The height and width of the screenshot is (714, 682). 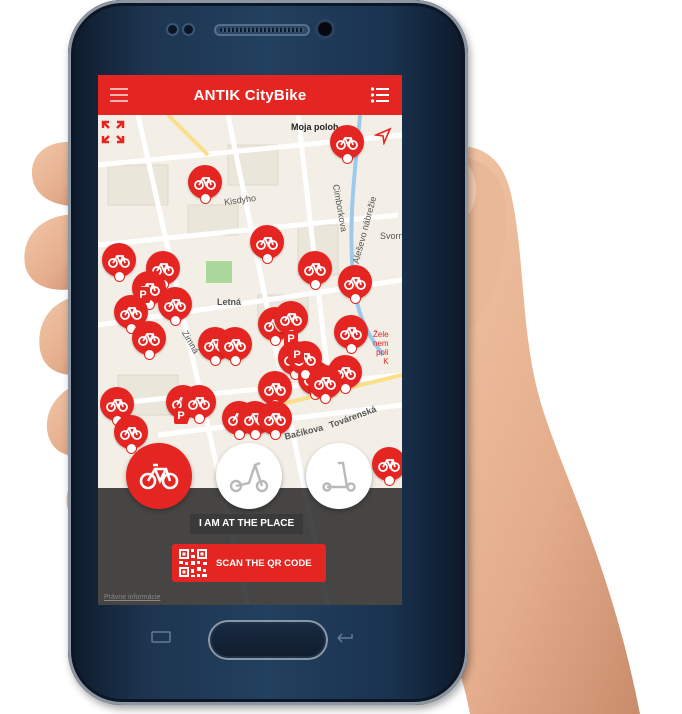 What do you see at coordinates (264, 563) in the screenshot?
I see `scan-qr-label: SCAN THE QR CODE` at bounding box center [264, 563].